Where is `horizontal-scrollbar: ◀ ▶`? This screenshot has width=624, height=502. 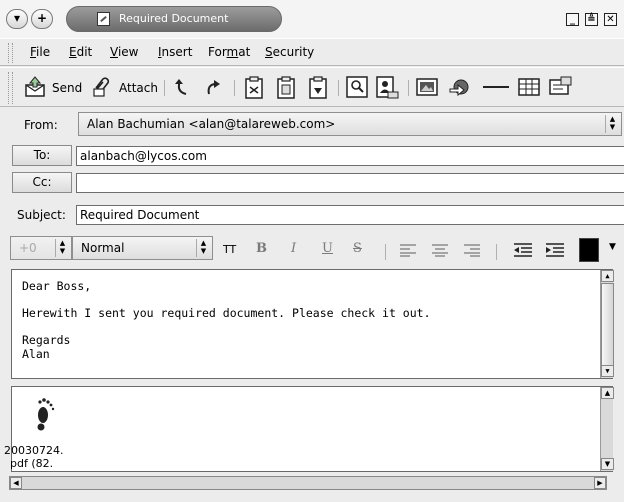 horizontal-scrollbar: ◀ ▶ is located at coordinates (308, 483).